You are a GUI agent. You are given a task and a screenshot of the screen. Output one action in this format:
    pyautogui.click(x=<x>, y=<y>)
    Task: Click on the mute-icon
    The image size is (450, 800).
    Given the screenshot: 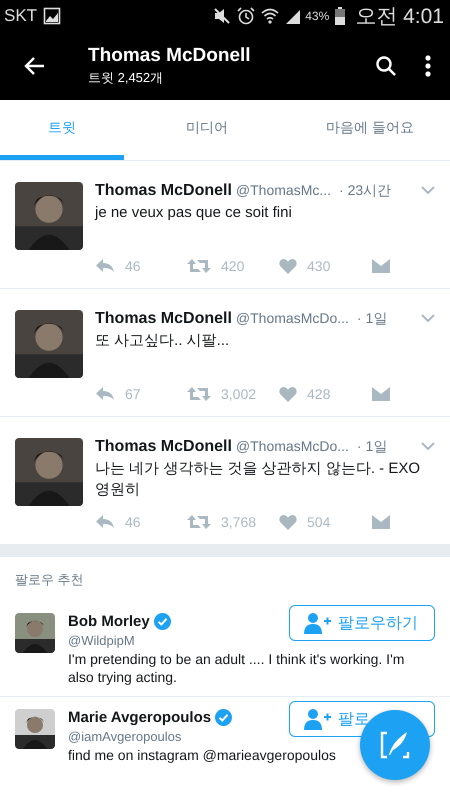 What is the action you would take?
    pyautogui.click(x=222, y=16)
    